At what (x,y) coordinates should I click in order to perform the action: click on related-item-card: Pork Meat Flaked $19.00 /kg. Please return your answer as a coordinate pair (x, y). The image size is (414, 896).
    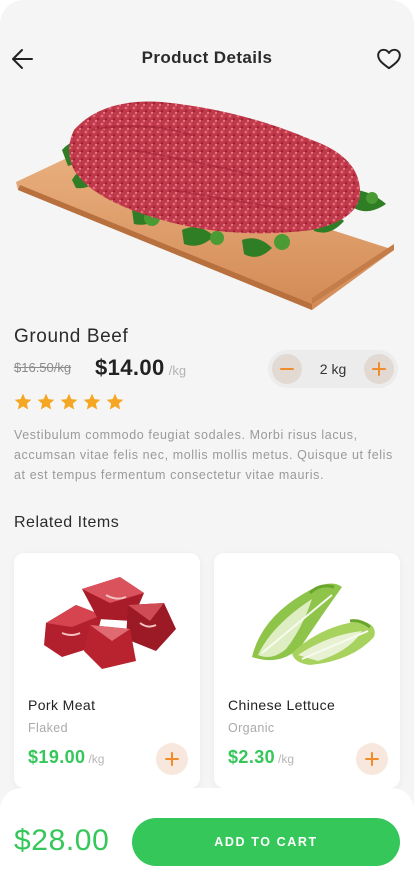
    Looking at the image, I should click on (107, 670).